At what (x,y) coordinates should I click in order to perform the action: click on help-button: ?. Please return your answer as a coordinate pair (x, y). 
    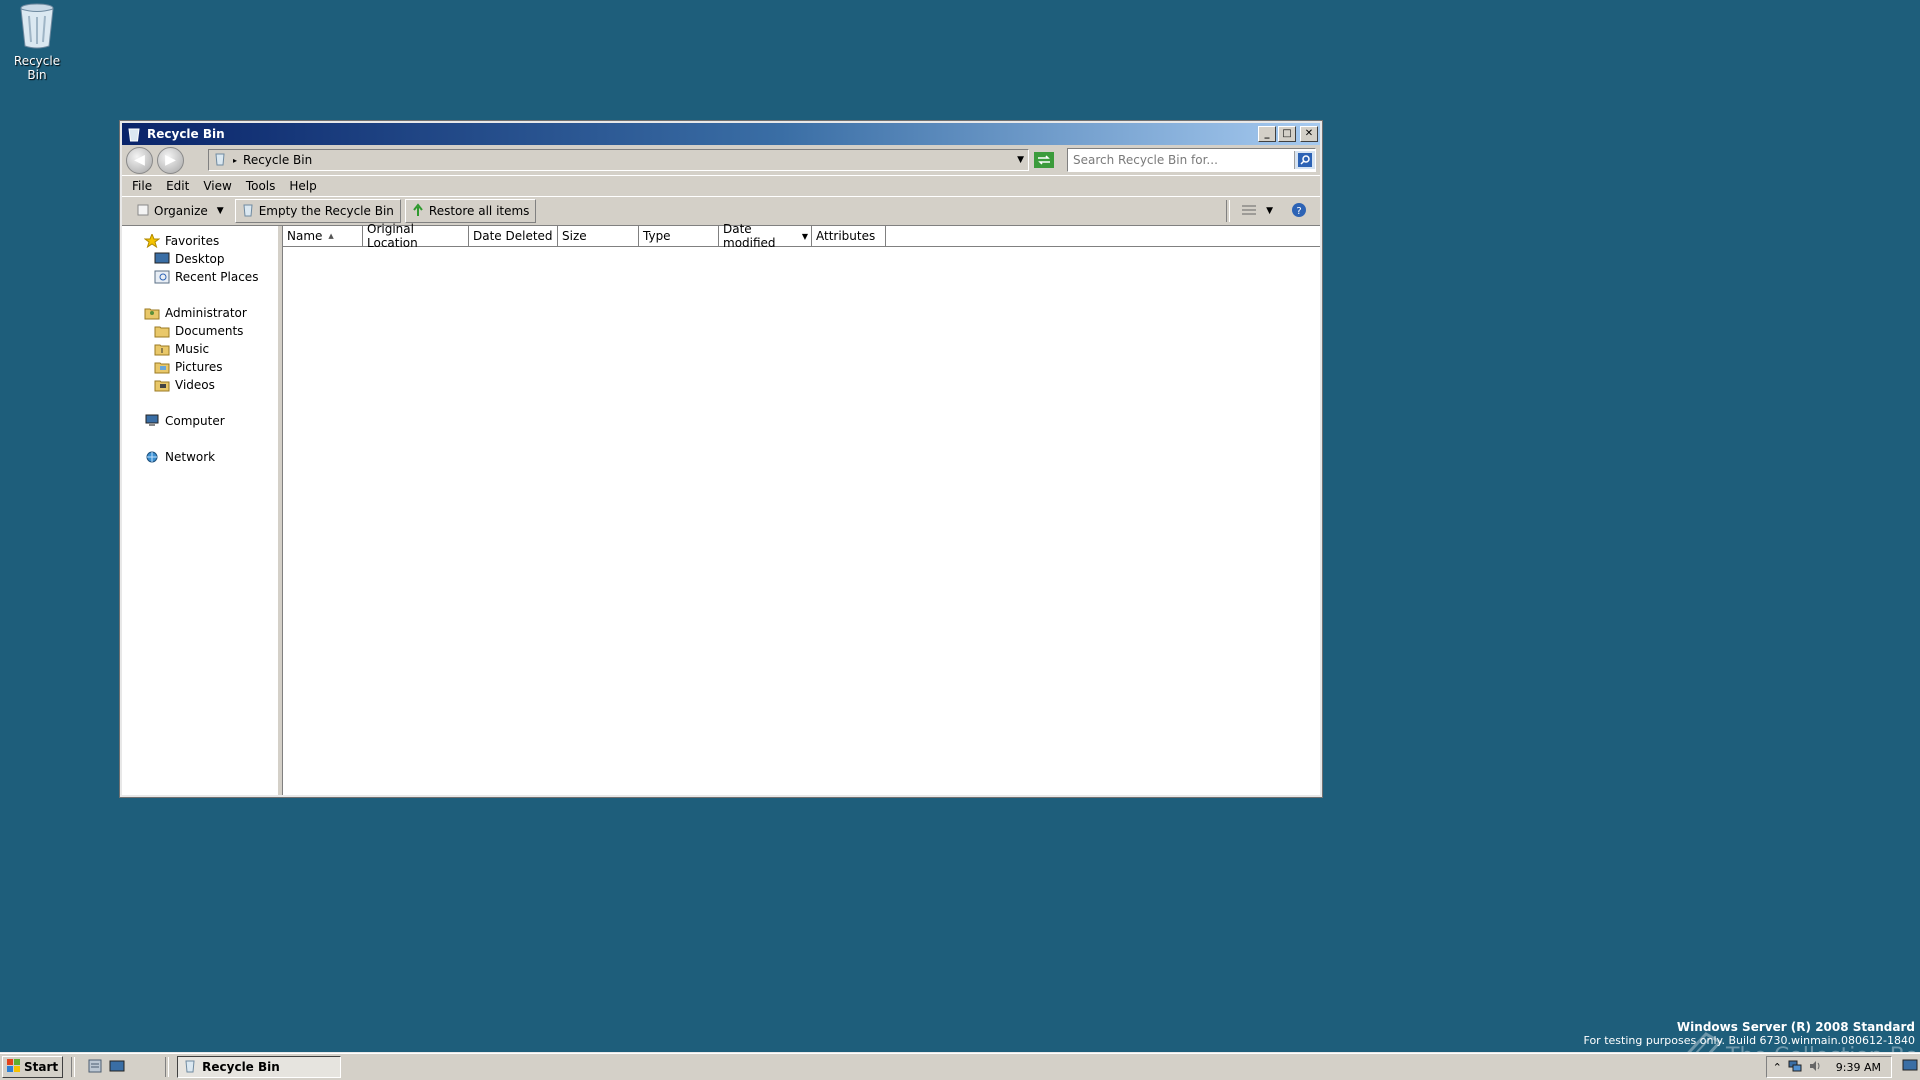
    Looking at the image, I should click on (1299, 211).